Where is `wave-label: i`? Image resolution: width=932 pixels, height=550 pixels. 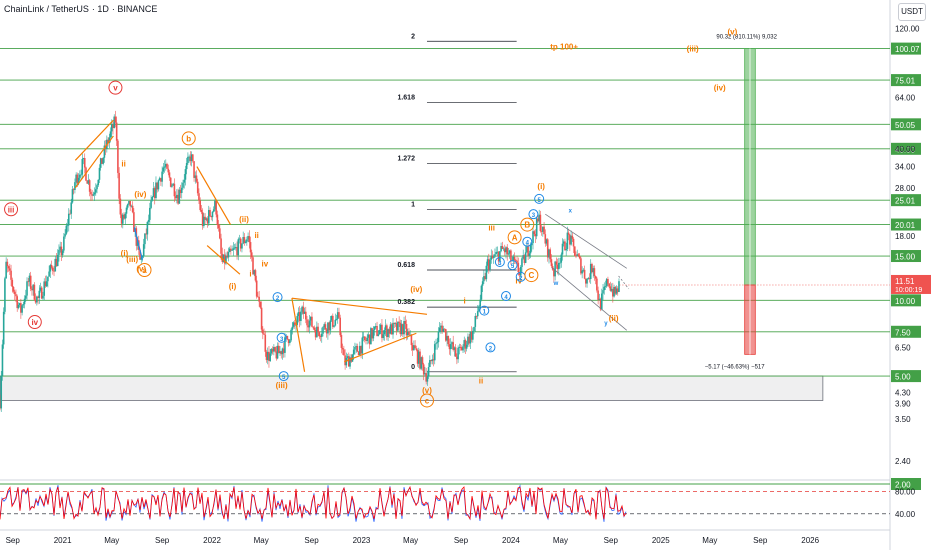
wave-label: i is located at coordinates (465, 300).